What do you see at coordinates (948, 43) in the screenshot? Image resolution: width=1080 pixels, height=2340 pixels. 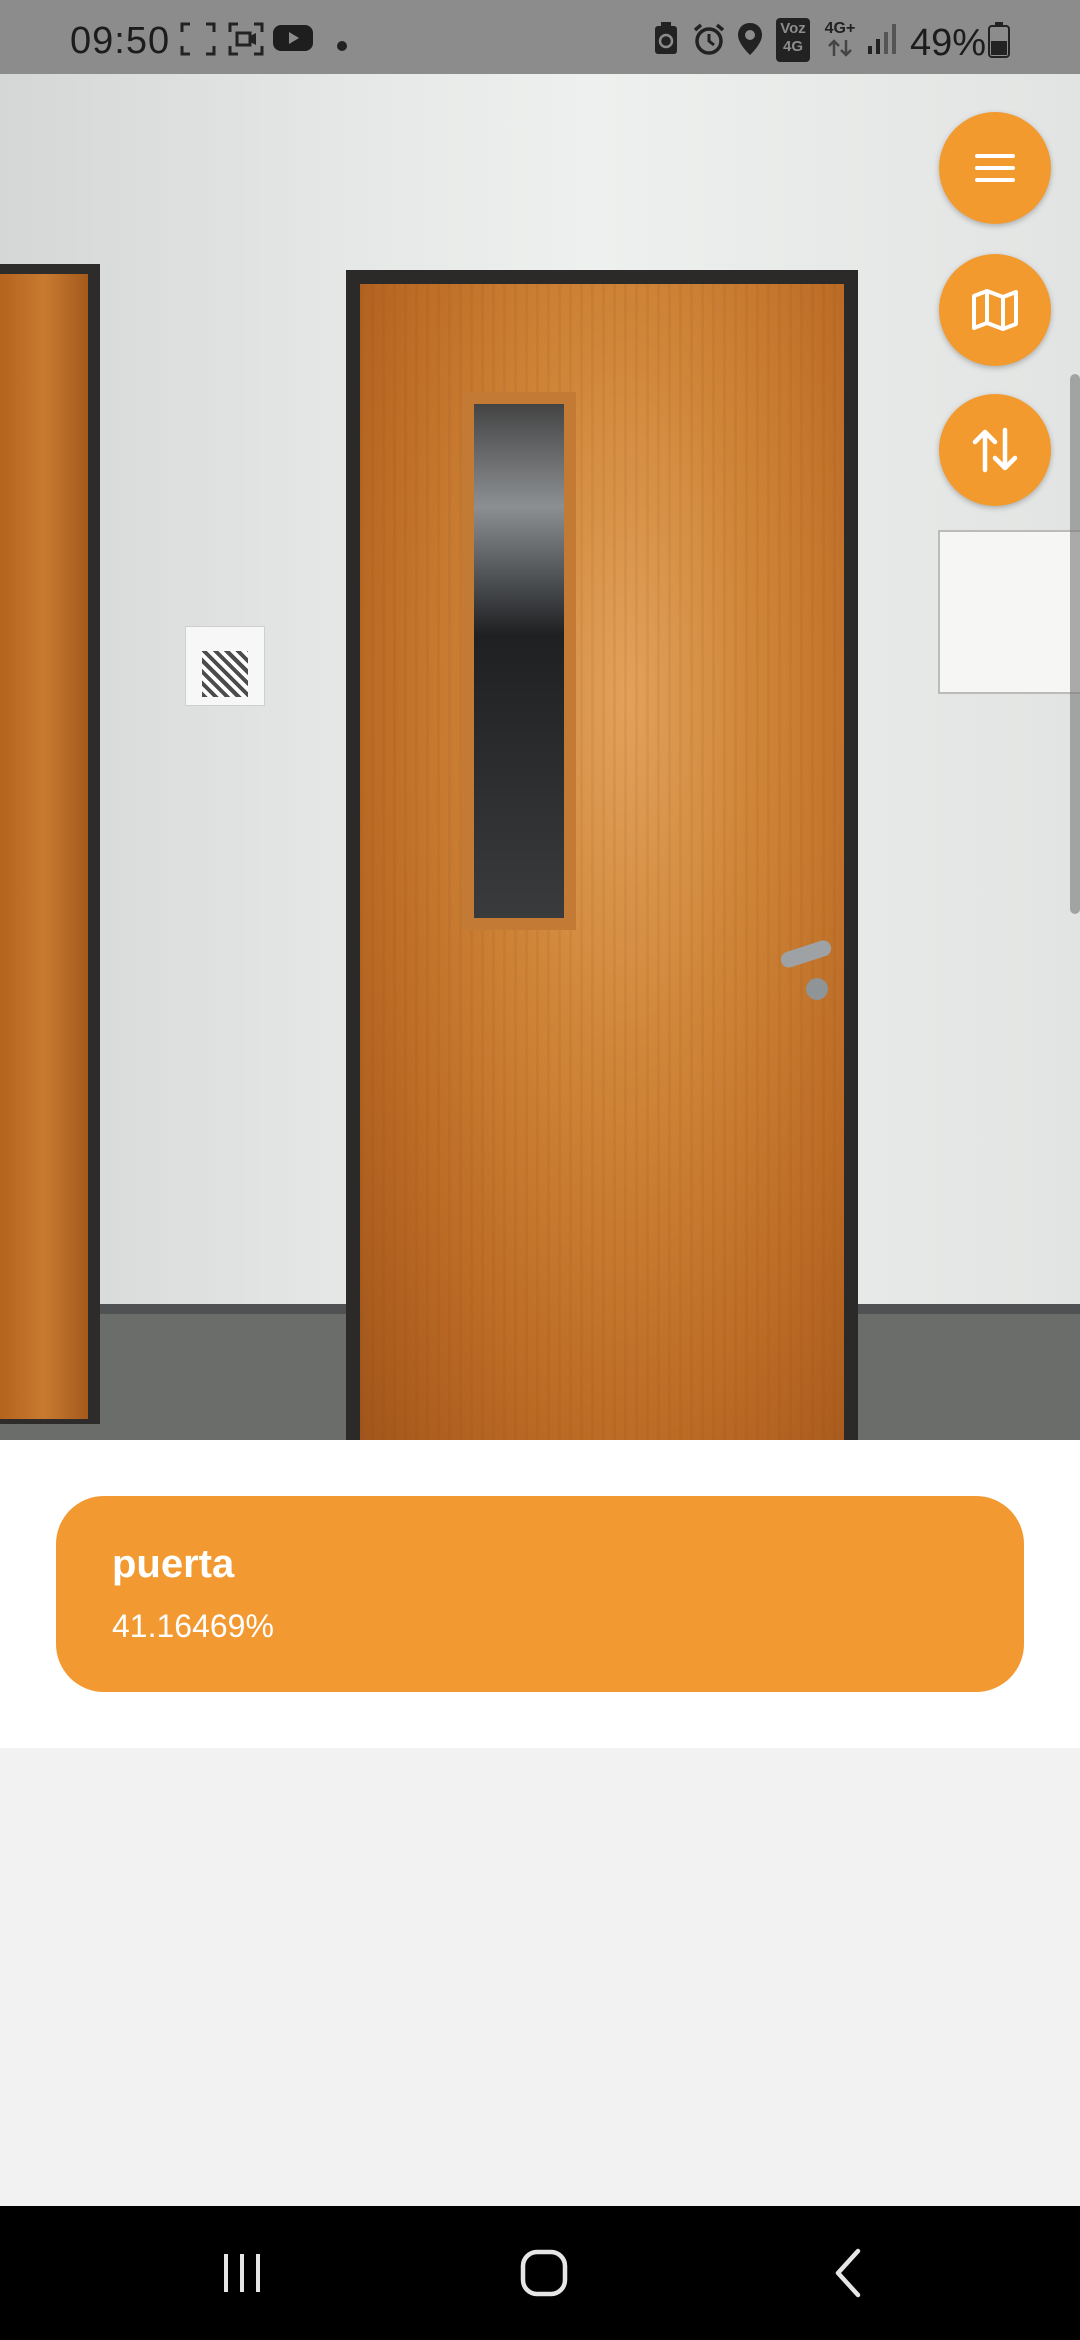 I see `battery-percent: 49%` at bounding box center [948, 43].